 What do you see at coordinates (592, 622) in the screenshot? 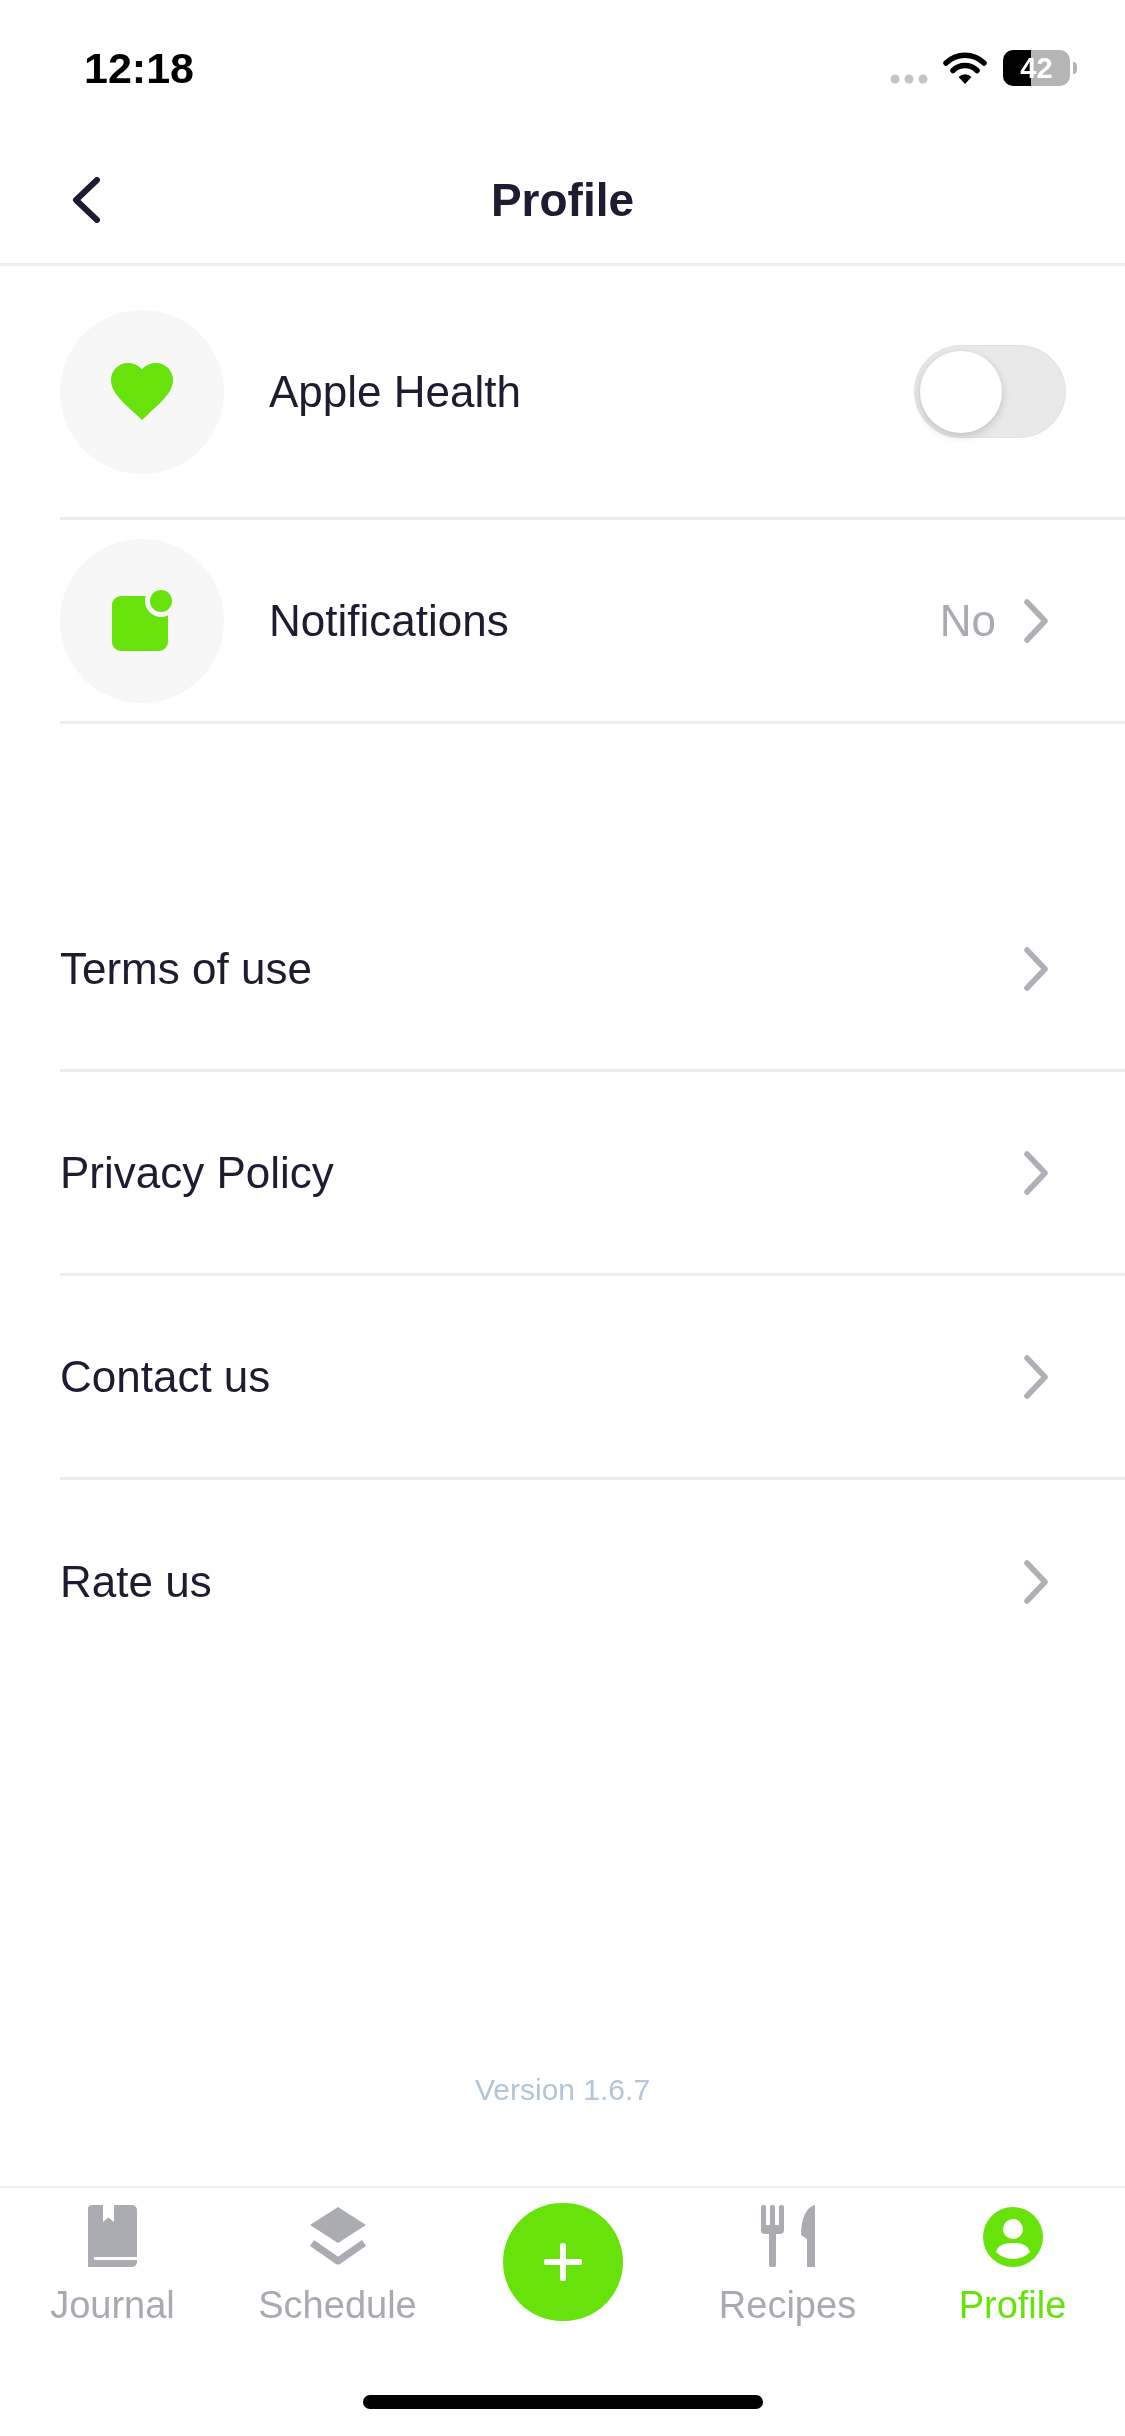
I see `settings-item: Notifications No` at bounding box center [592, 622].